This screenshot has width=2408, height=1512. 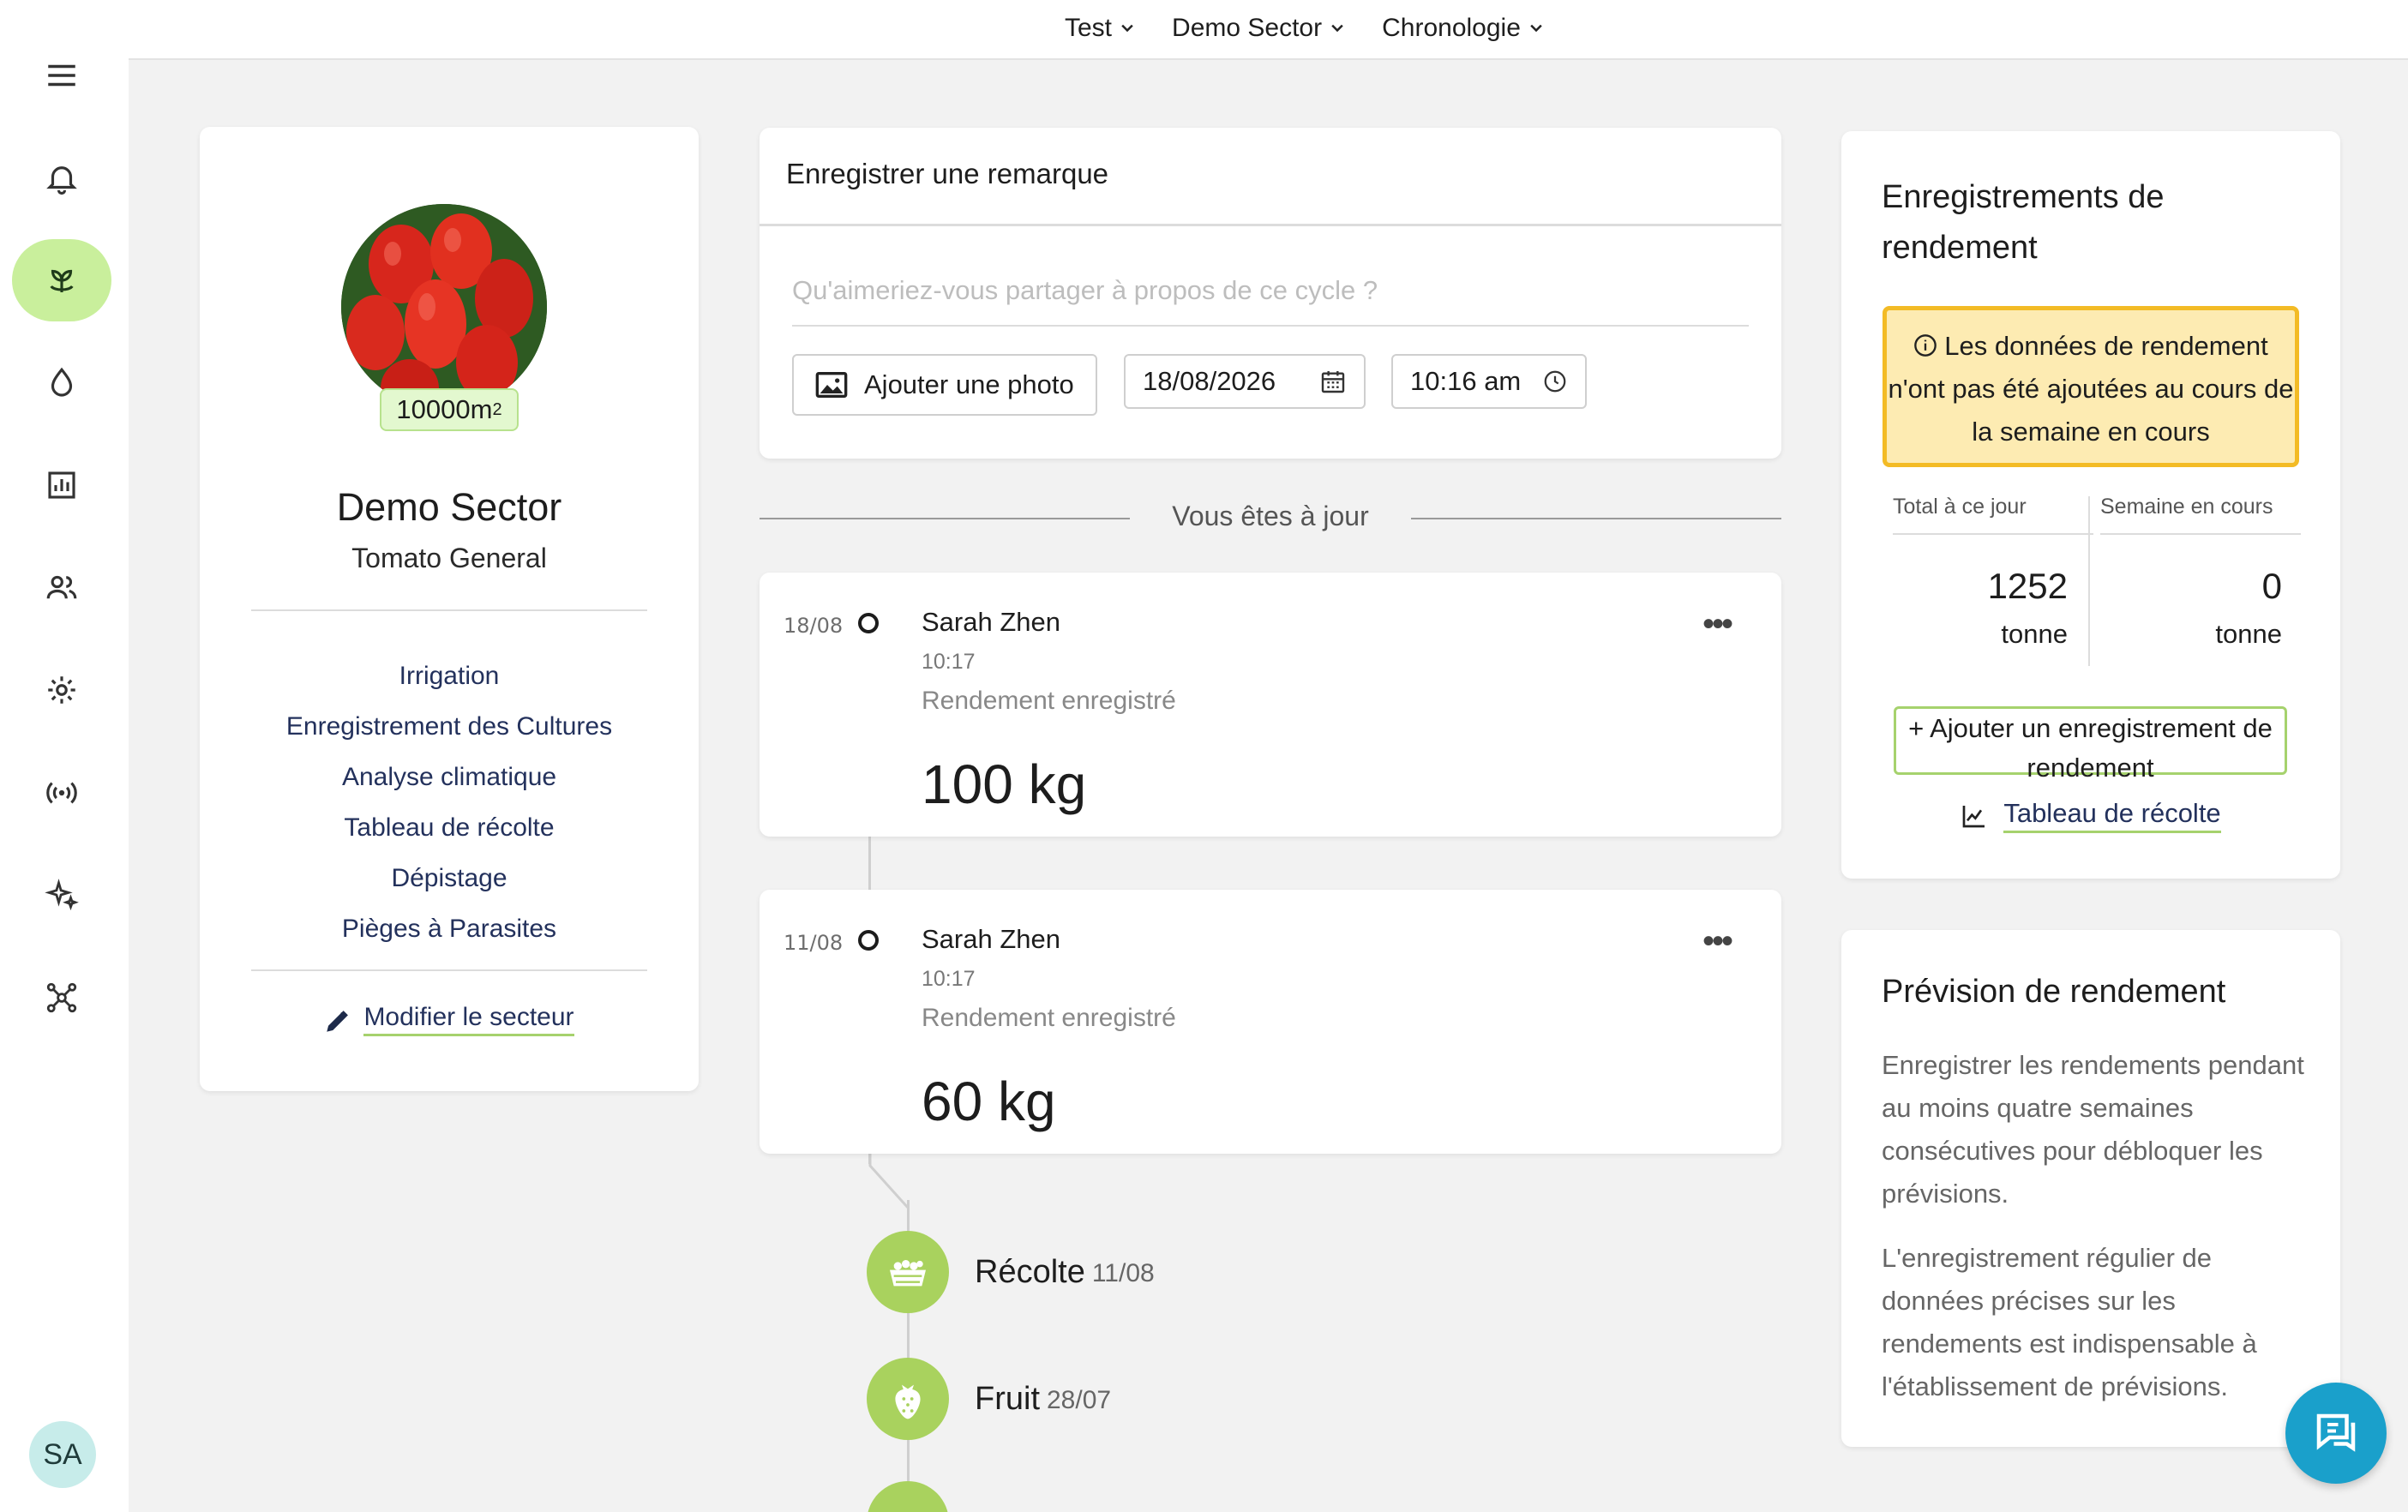 I want to click on line-chart-icon, so click(x=1974, y=816).